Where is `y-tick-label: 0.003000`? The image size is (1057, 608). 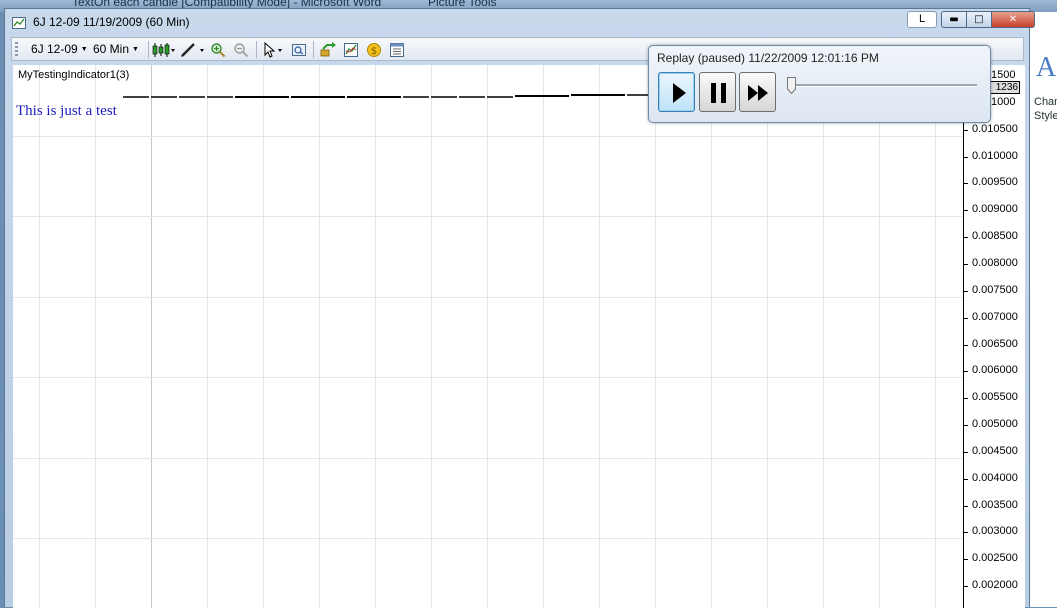 y-tick-label: 0.003000 is located at coordinates (995, 531).